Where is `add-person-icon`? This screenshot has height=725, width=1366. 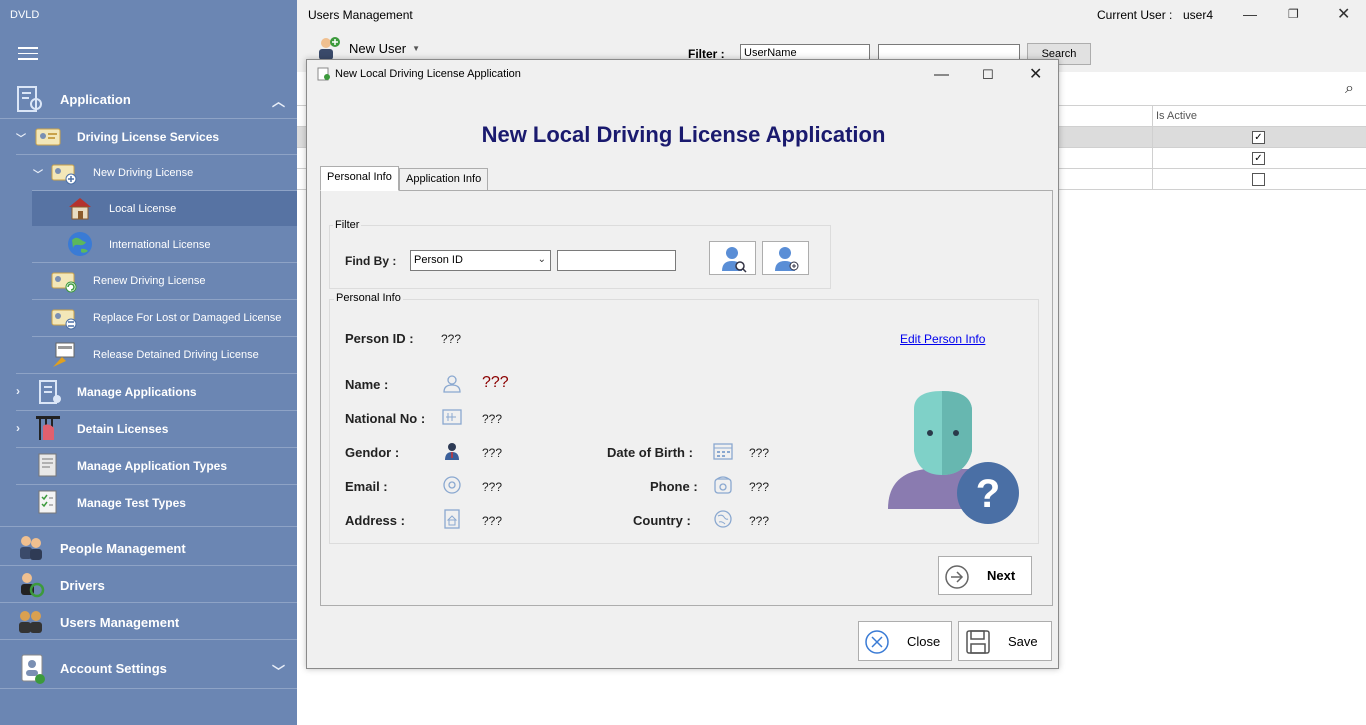 add-person-icon is located at coordinates (787, 259).